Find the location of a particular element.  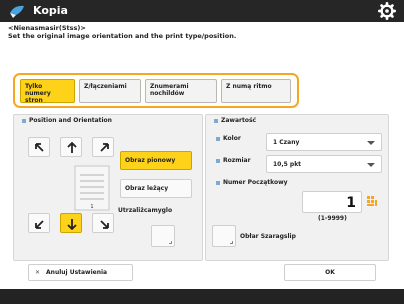

arrow-down-right-icon is located at coordinates (104, 224).